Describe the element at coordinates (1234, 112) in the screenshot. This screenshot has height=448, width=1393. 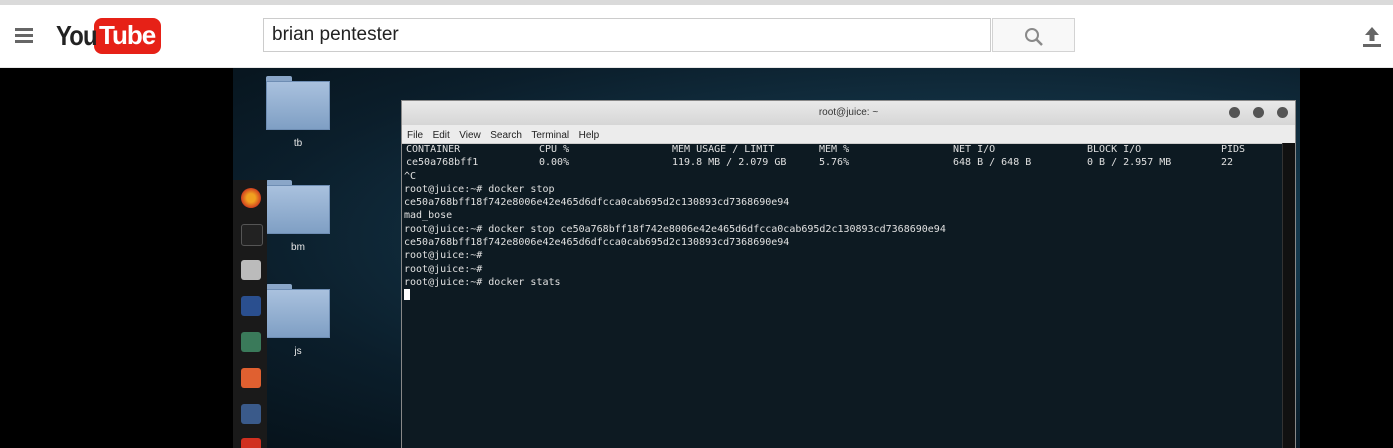
I see `minimize-icon` at that location.